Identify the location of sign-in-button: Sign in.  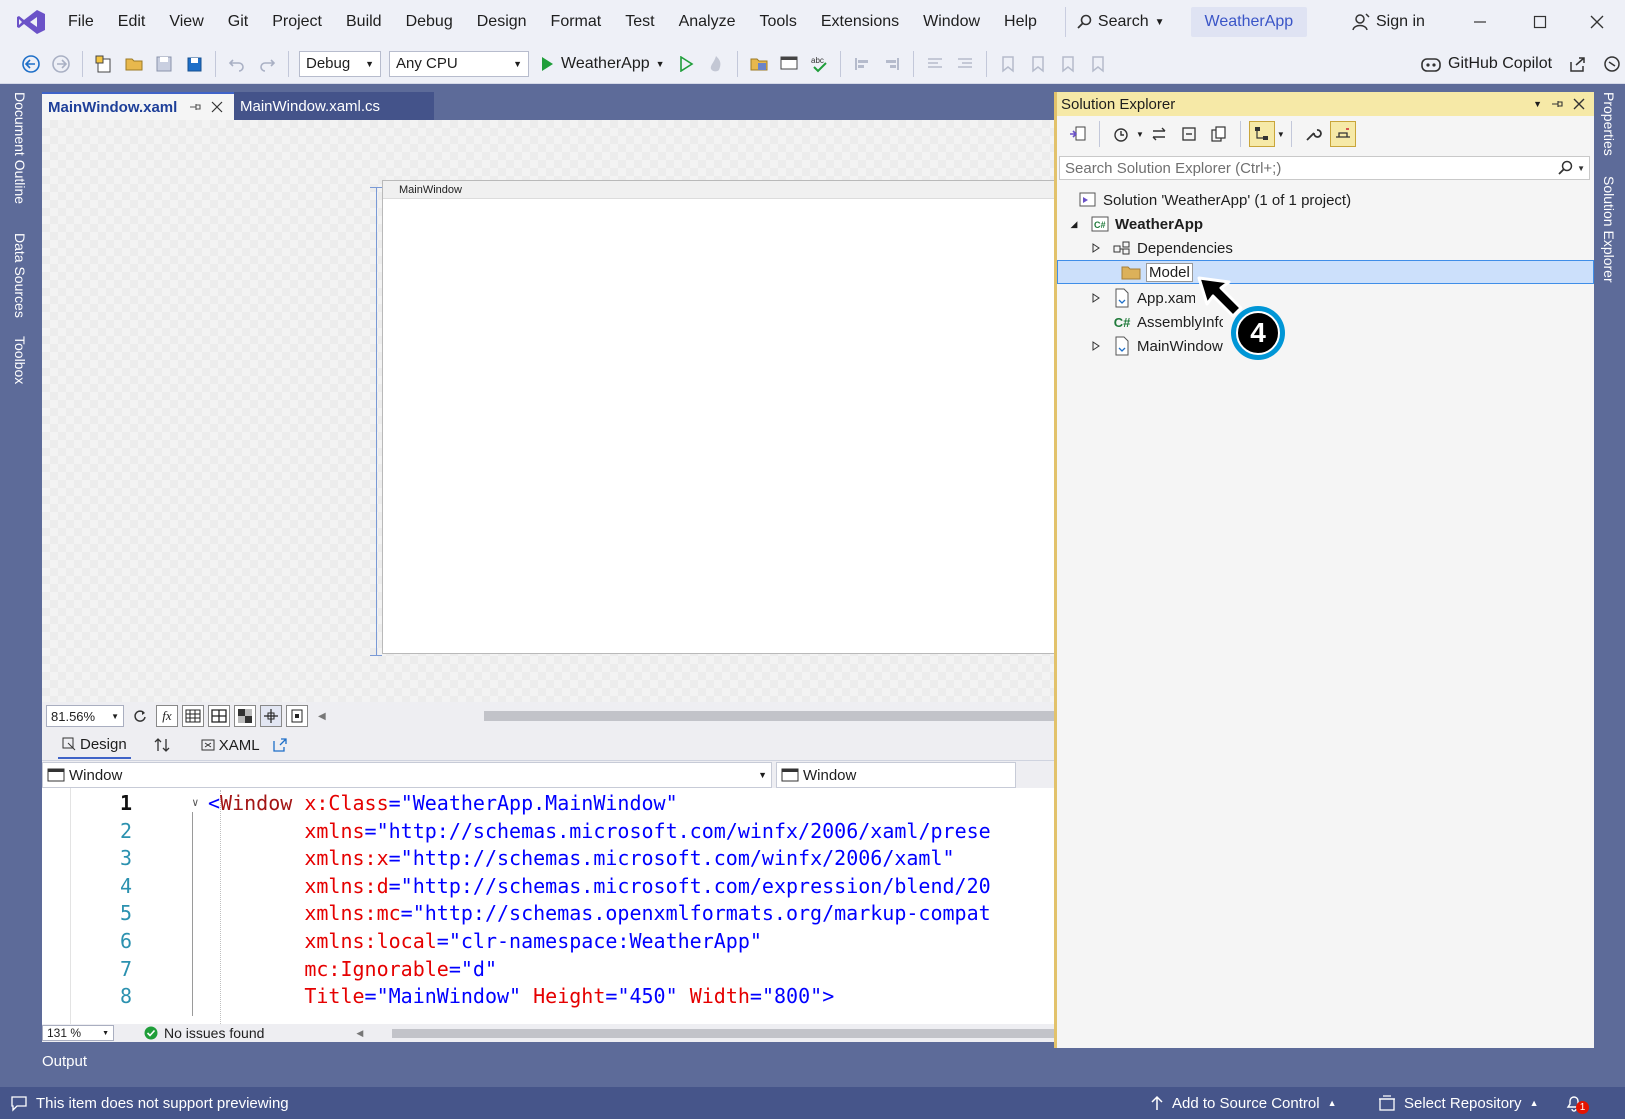
(1388, 22).